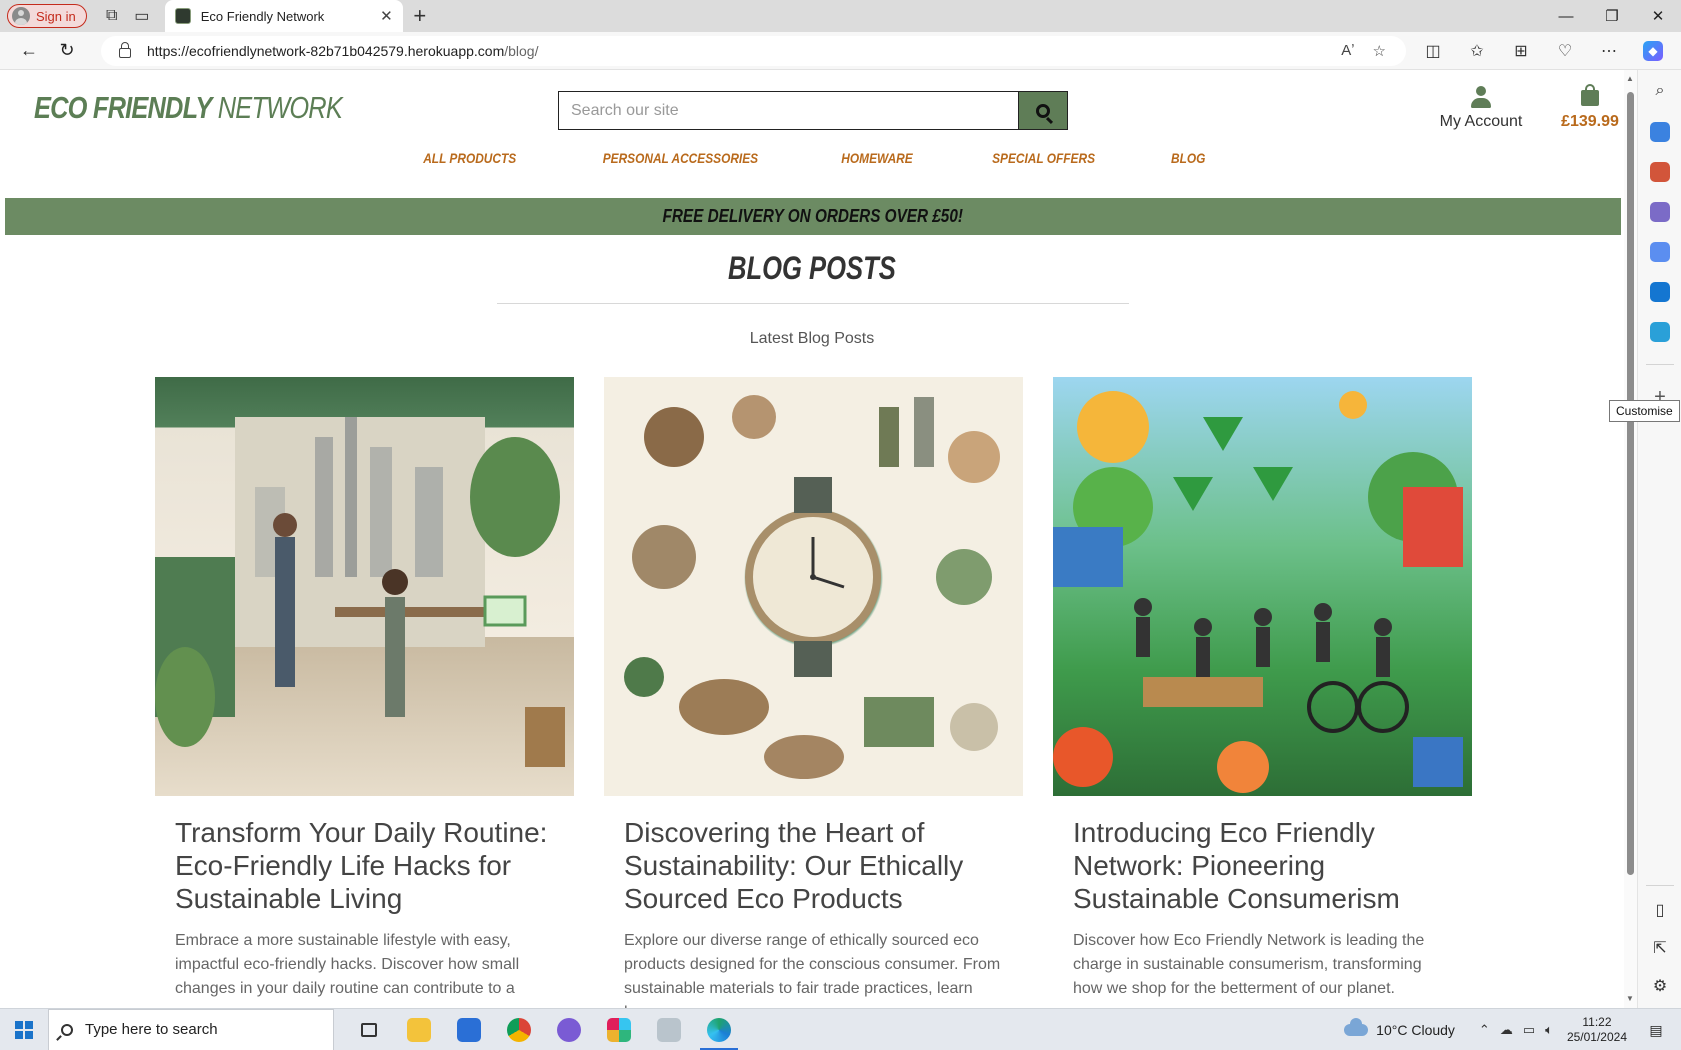 The image size is (1681, 1050). Describe the element at coordinates (1262, 586) in the screenshot. I see `blog-image-community` at that location.